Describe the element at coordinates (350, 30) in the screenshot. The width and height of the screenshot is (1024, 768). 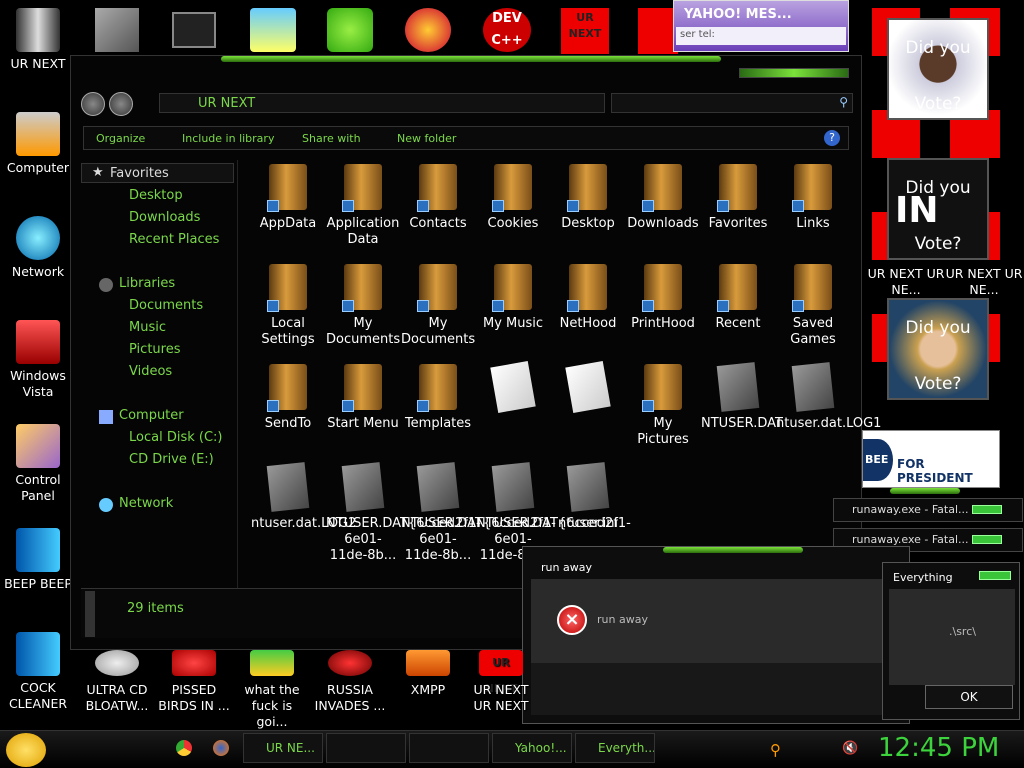
I see `desktop-icon-pig` at that location.